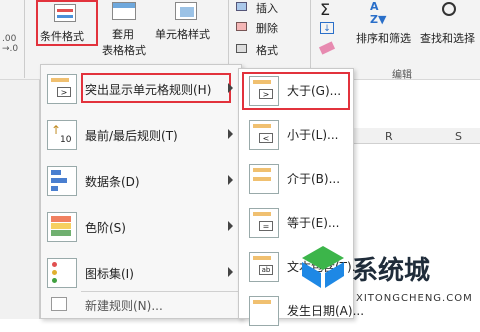 The image size is (480, 332). I want to click on table-icon, so click(124, 11).